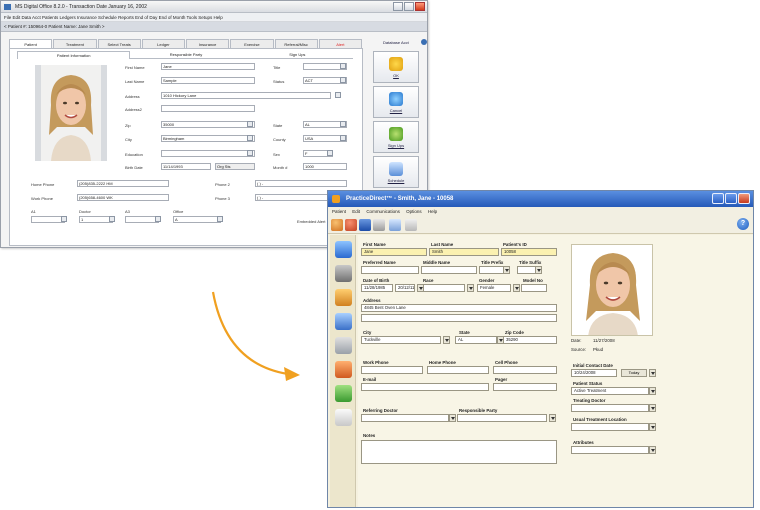 The width and height of the screenshot is (760, 510). I want to click on tab-referral: Referral/Misc, so click(296, 43).